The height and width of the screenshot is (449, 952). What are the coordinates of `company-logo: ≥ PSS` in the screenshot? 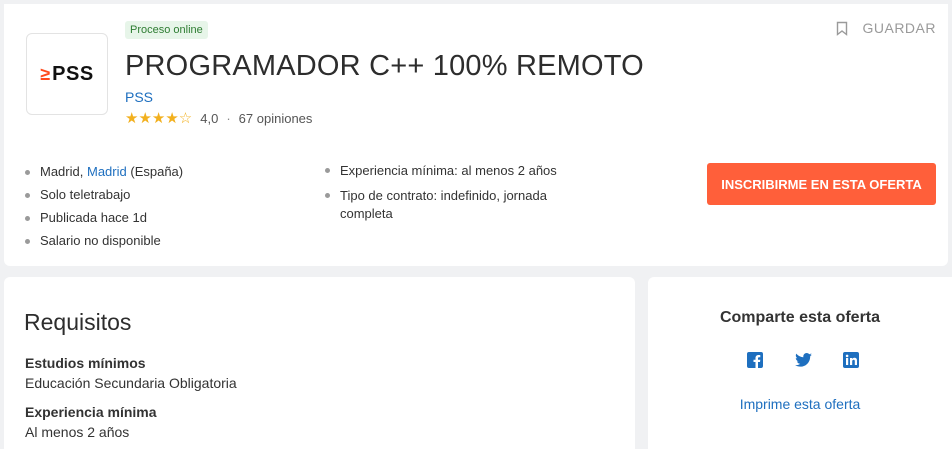 It's located at (67, 74).